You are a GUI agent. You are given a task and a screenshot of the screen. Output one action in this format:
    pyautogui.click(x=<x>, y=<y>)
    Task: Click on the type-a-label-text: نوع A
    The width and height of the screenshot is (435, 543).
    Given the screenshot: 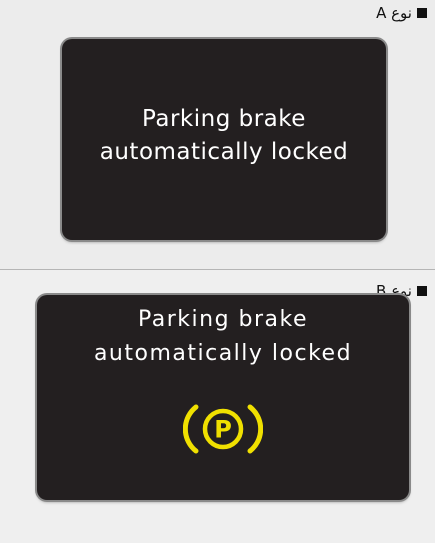 What is the action you would take?
    pyautogui.click(x=394, y=13)
    